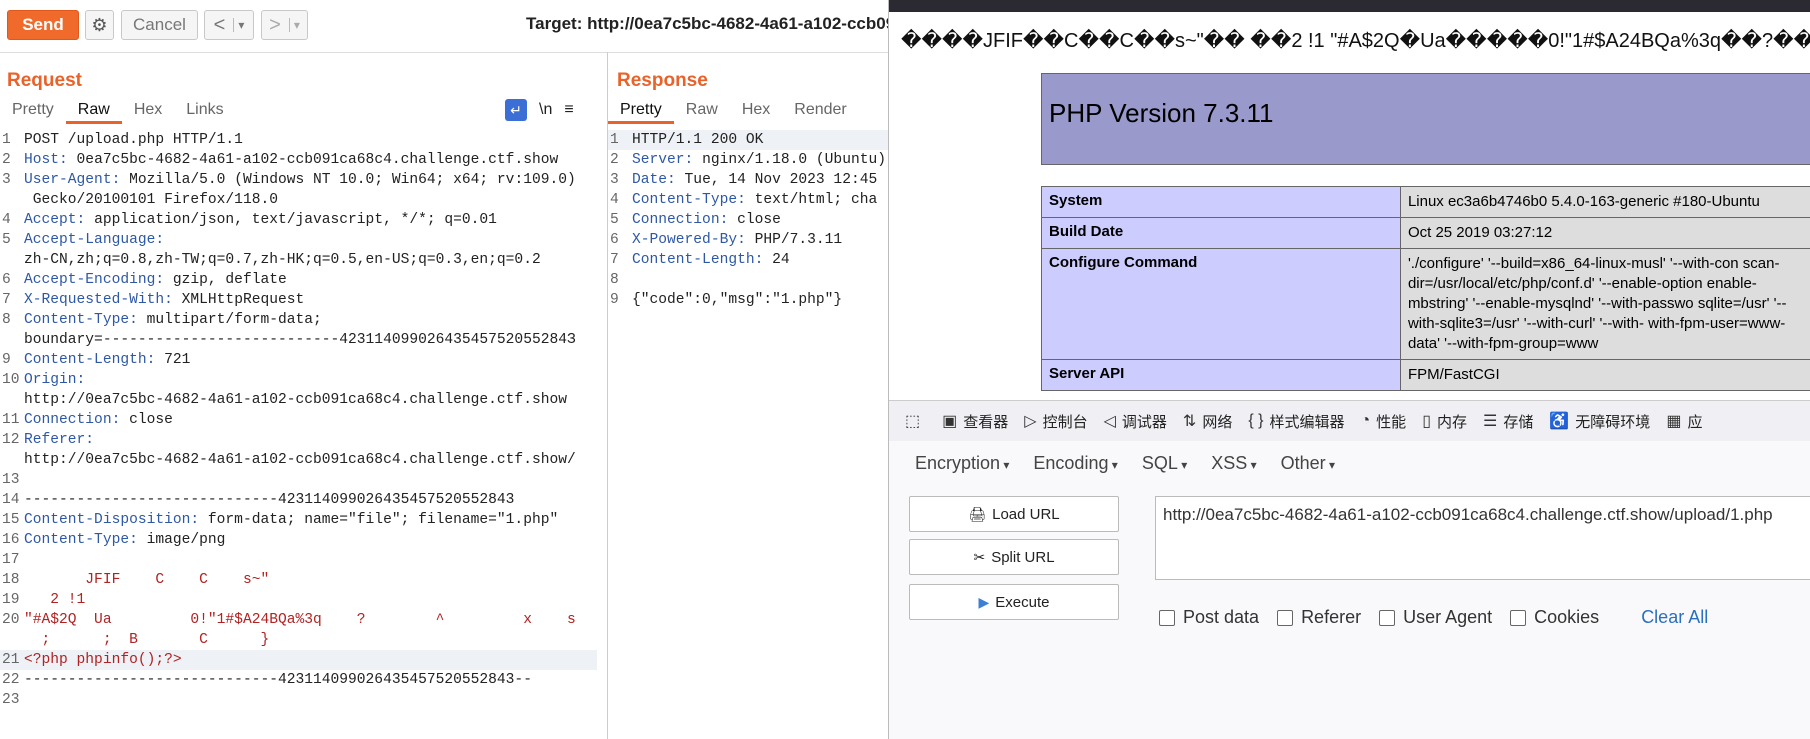 This screenshot has width=1810, height=739. I want to click on table-row: Server API FPM/FastCGI, so click(1425, 375).